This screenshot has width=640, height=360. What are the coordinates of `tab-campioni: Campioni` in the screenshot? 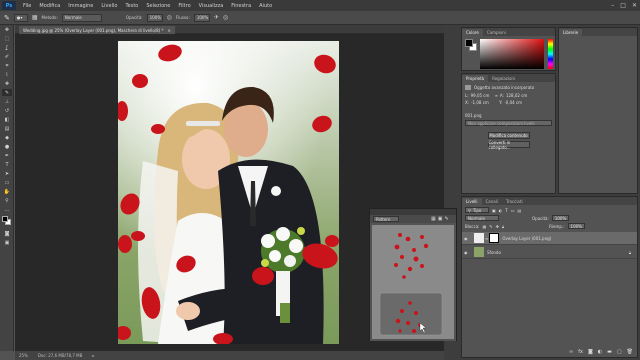 It's located at (496, 32).